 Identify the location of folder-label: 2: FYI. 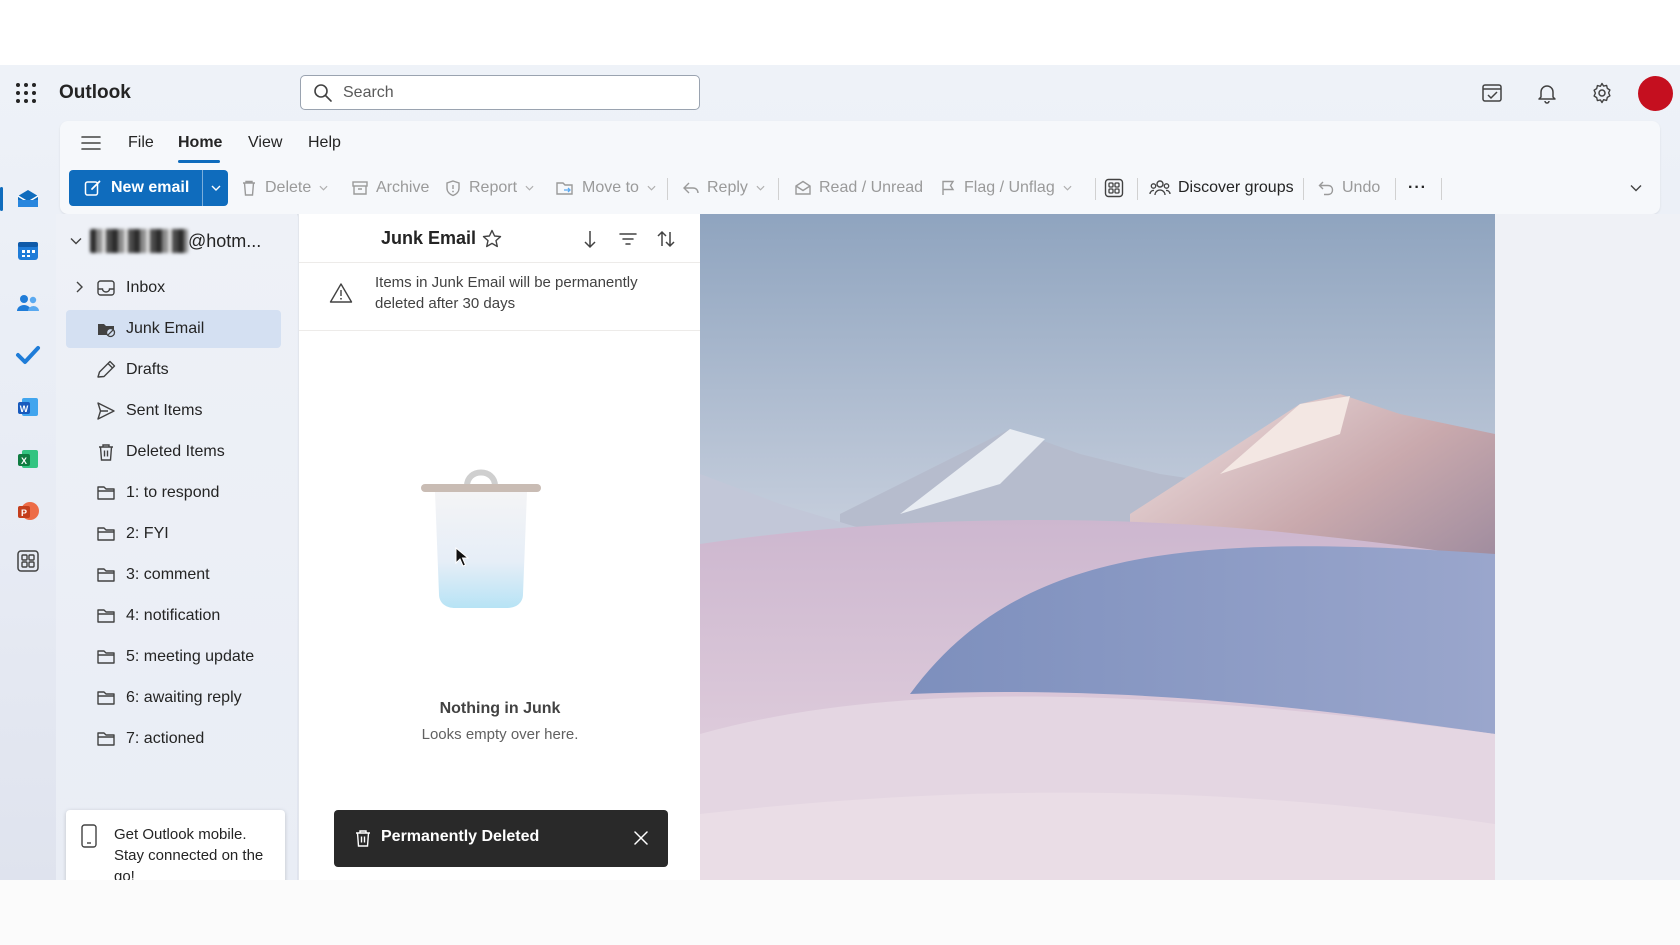
(147, 533).